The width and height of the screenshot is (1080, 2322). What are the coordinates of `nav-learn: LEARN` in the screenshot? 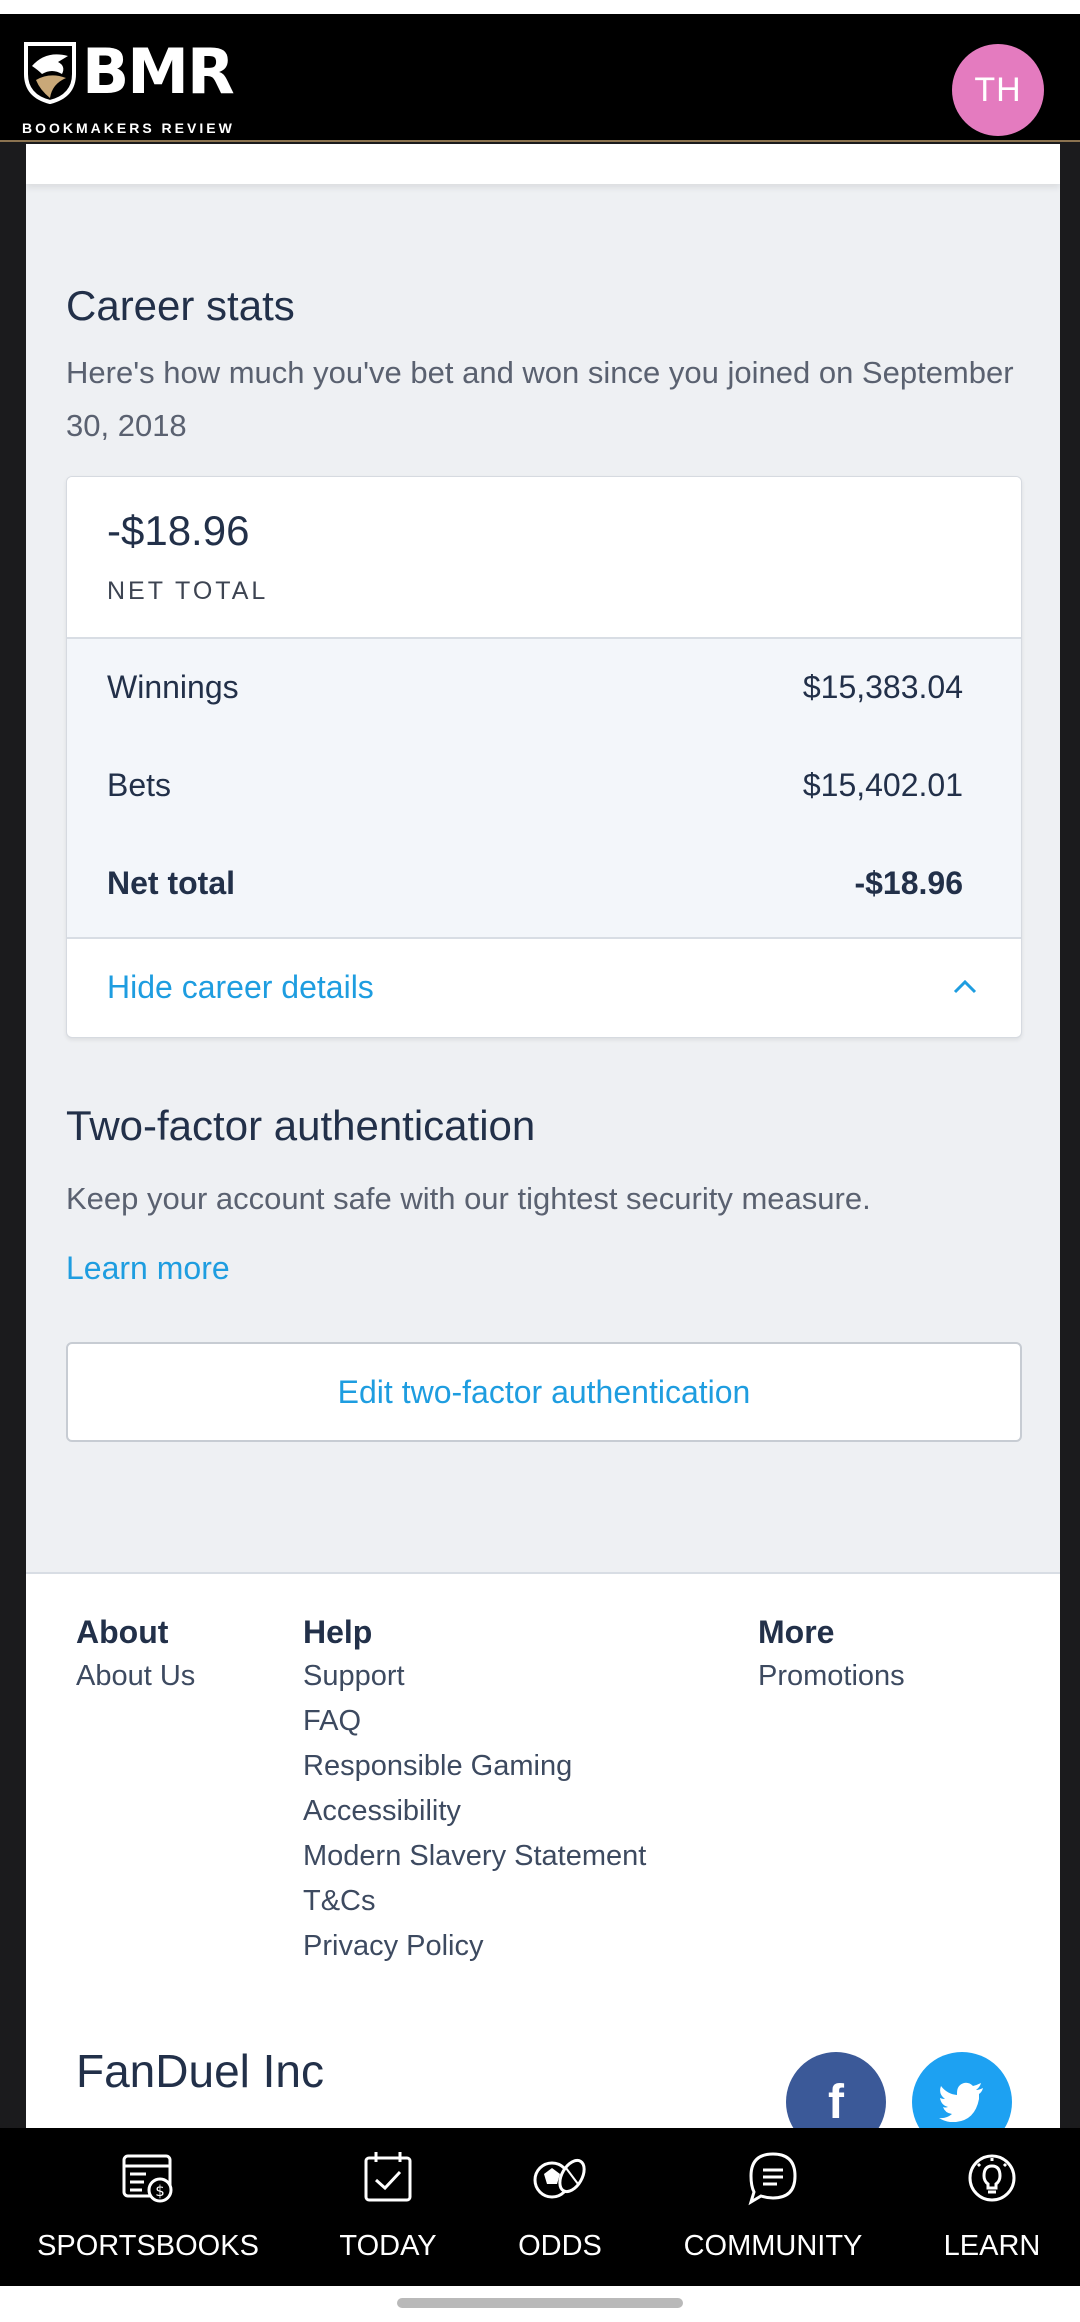 It's located at (992, 2207).